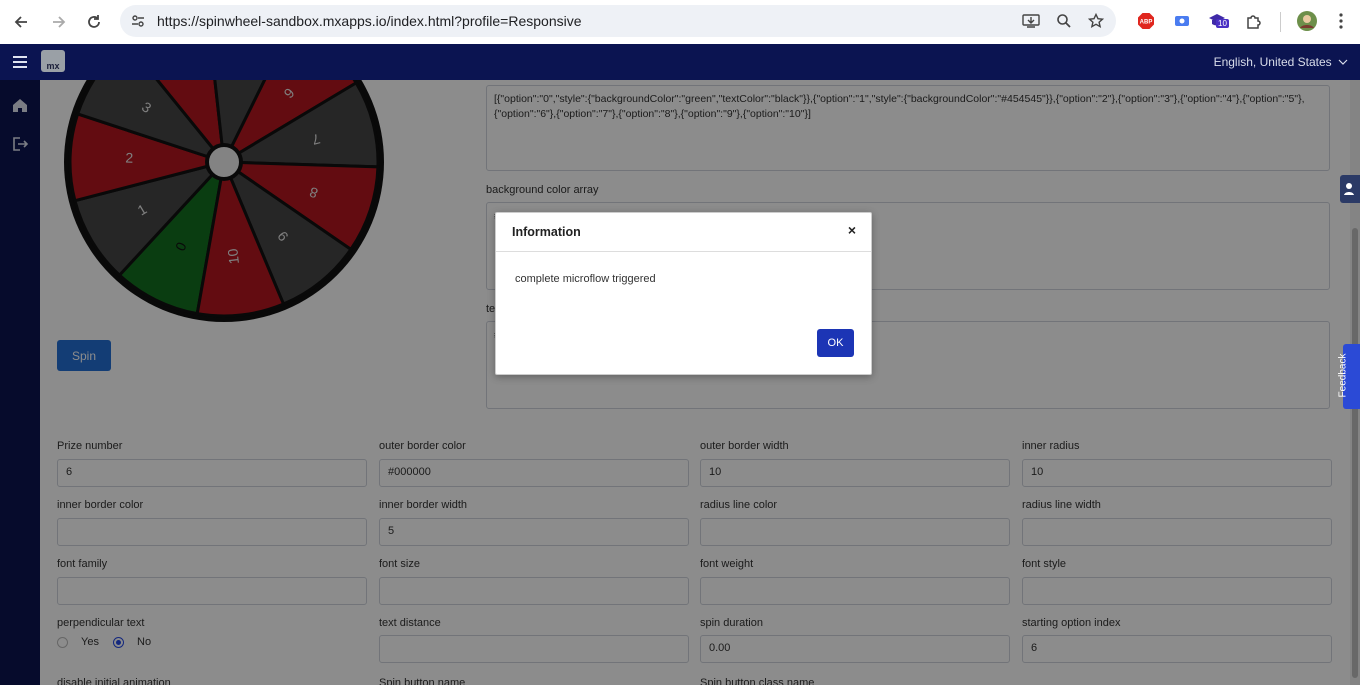 Image resolution: width=1360 pixels, height=685 pixels. What do you see at coordinates (585, 279) in the screenshot?
I see `dialog-message: complete microflow triggered` at bounding box center [585, 279].